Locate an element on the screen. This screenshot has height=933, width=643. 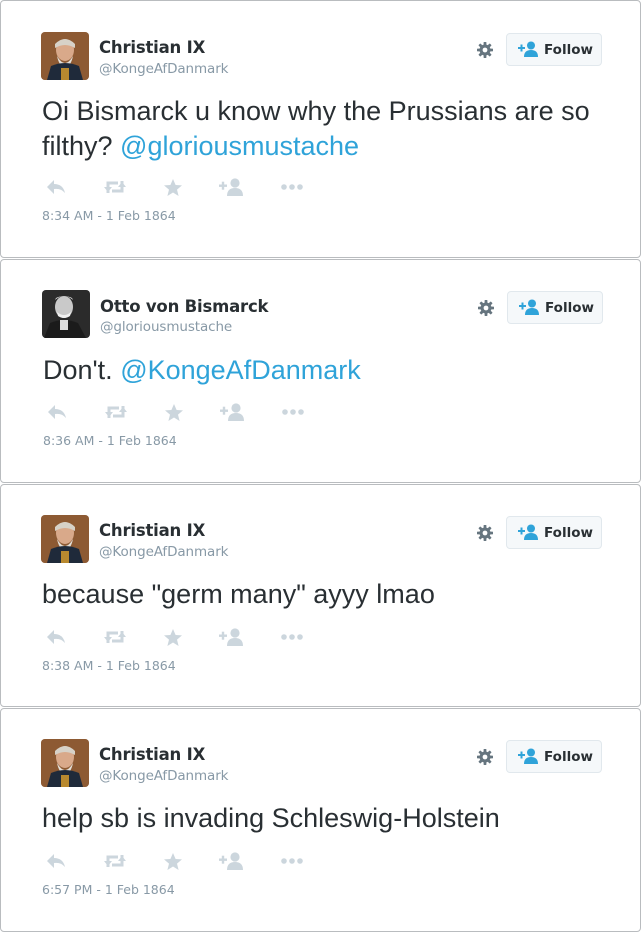
username: @gloriousmustache is located at coordinates (166, 327).